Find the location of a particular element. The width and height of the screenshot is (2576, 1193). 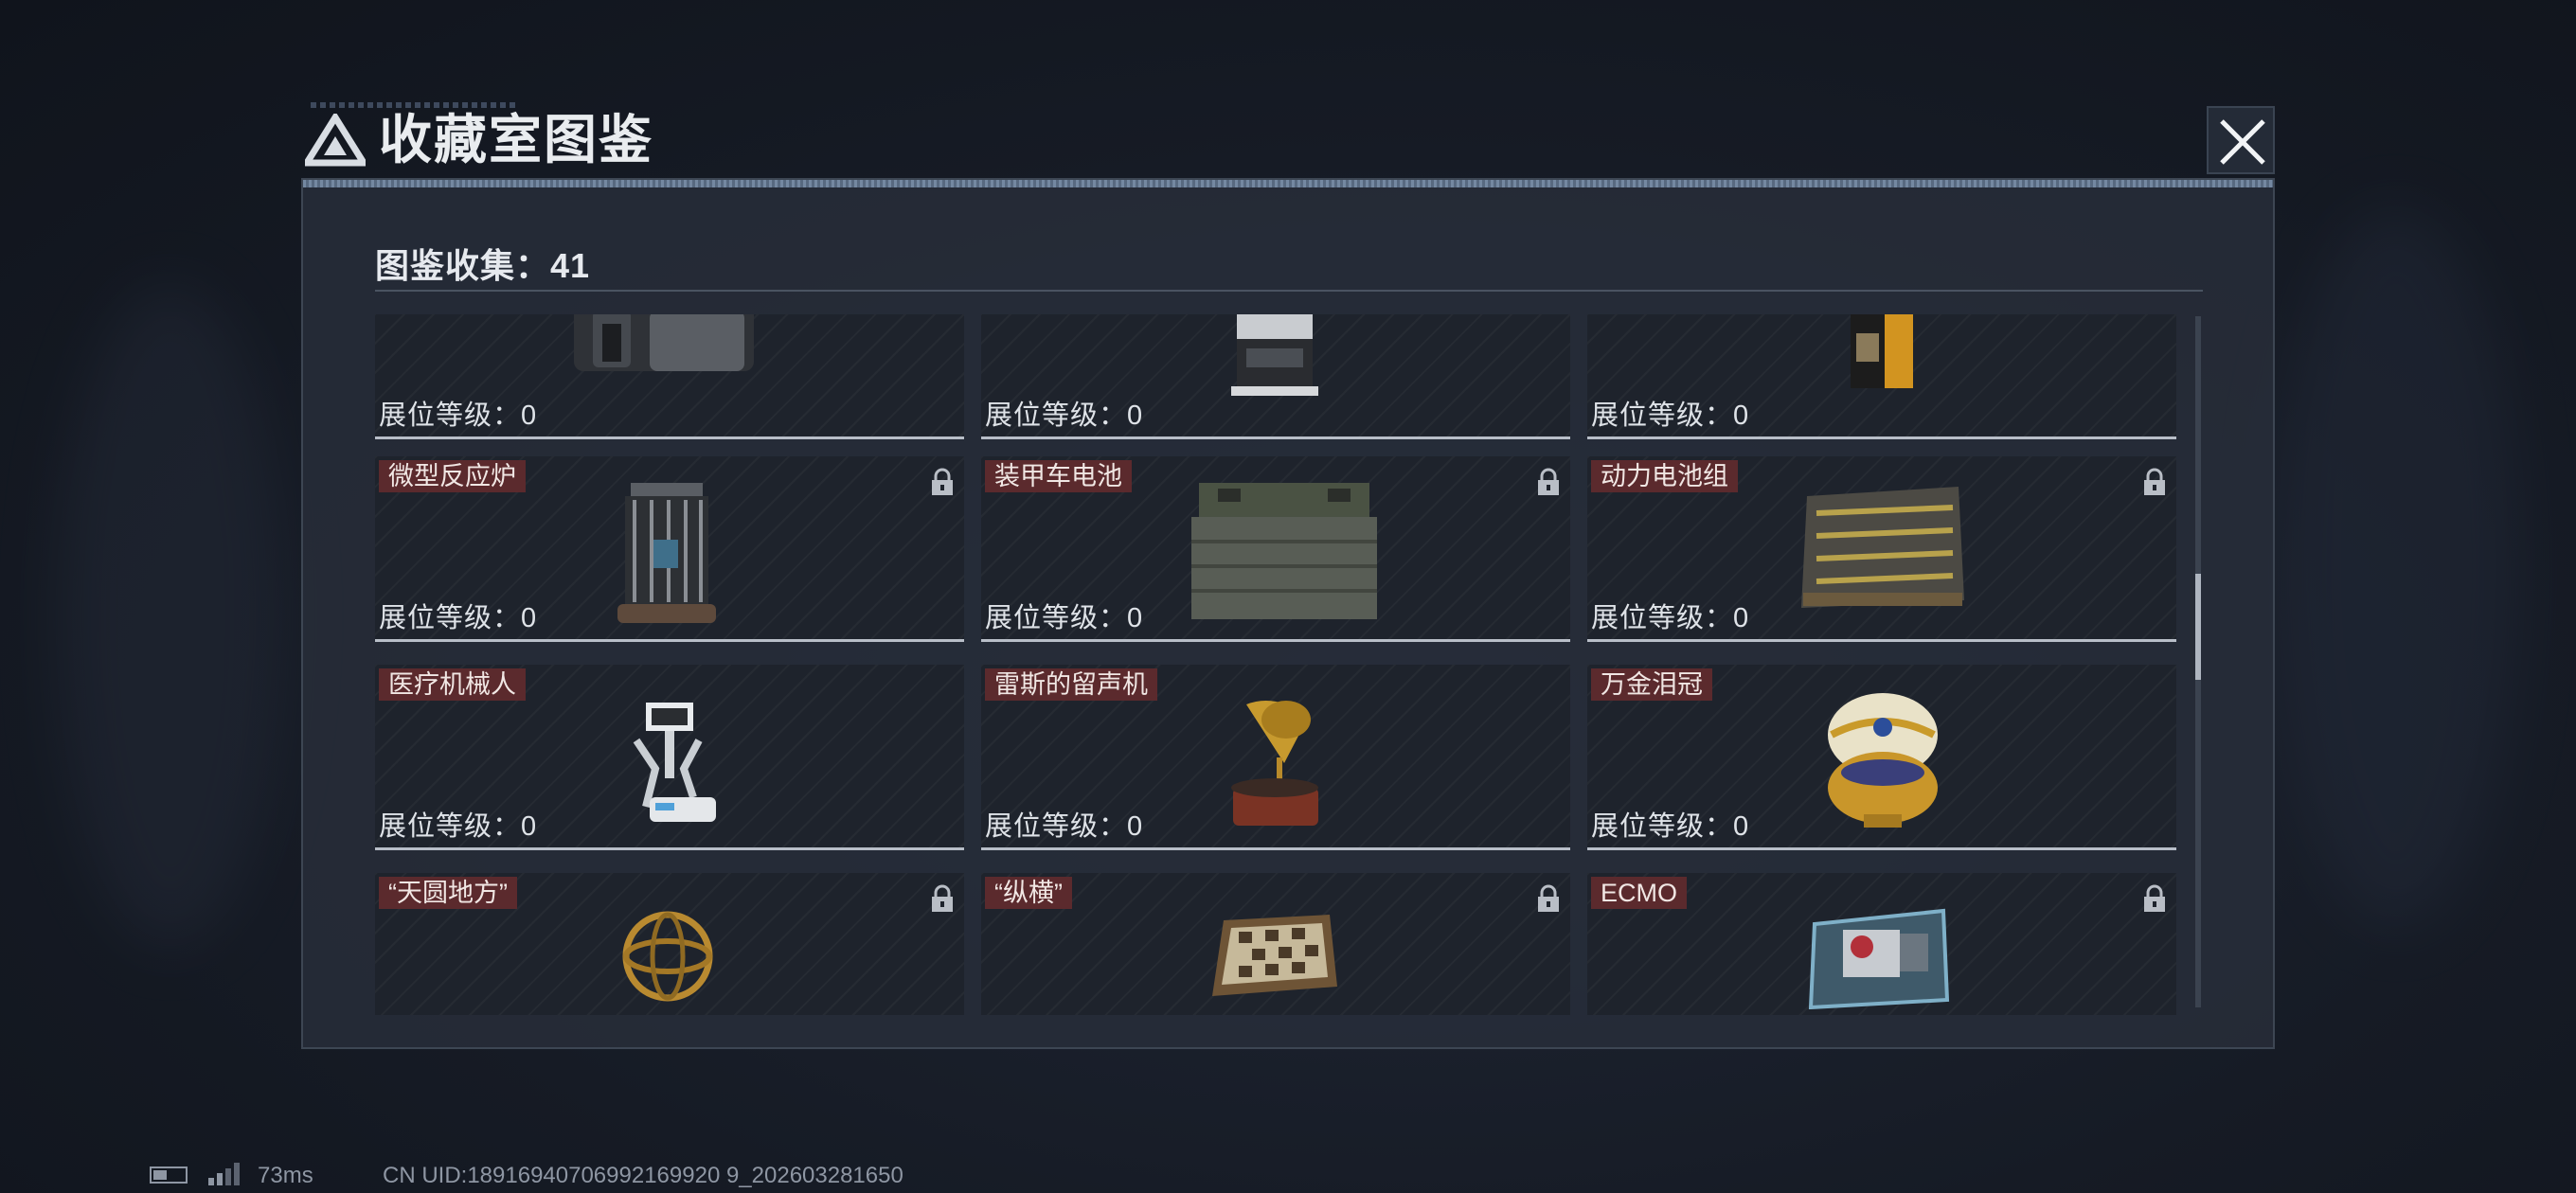

item-card: 雷斯的留声机 展位等级：0 is located at coordinates (1275, 757).